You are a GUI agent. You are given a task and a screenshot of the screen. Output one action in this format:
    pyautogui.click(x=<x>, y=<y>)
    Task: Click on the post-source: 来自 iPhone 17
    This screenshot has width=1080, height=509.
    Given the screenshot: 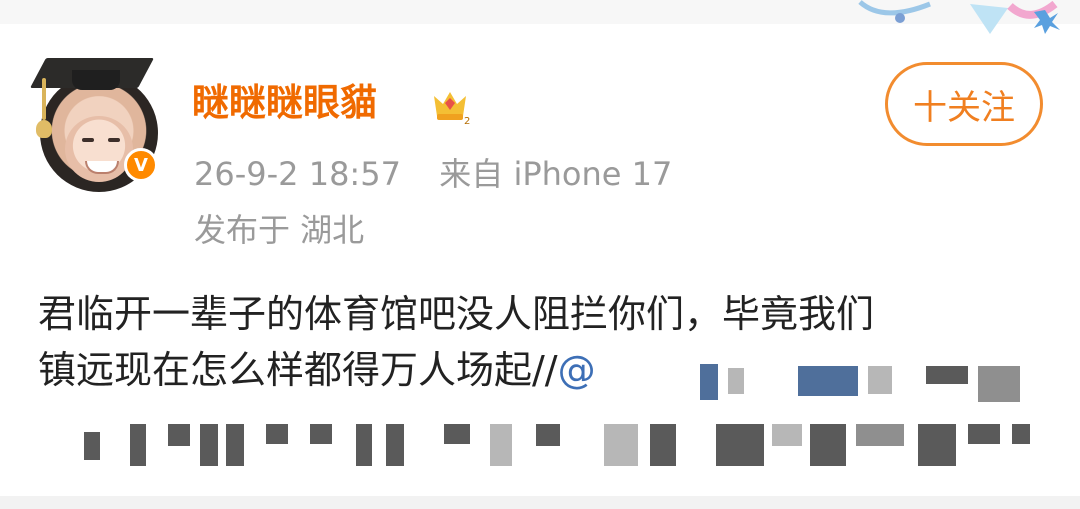 What is the action you would take?
    pyautogui.click(x=556, y=174)
    